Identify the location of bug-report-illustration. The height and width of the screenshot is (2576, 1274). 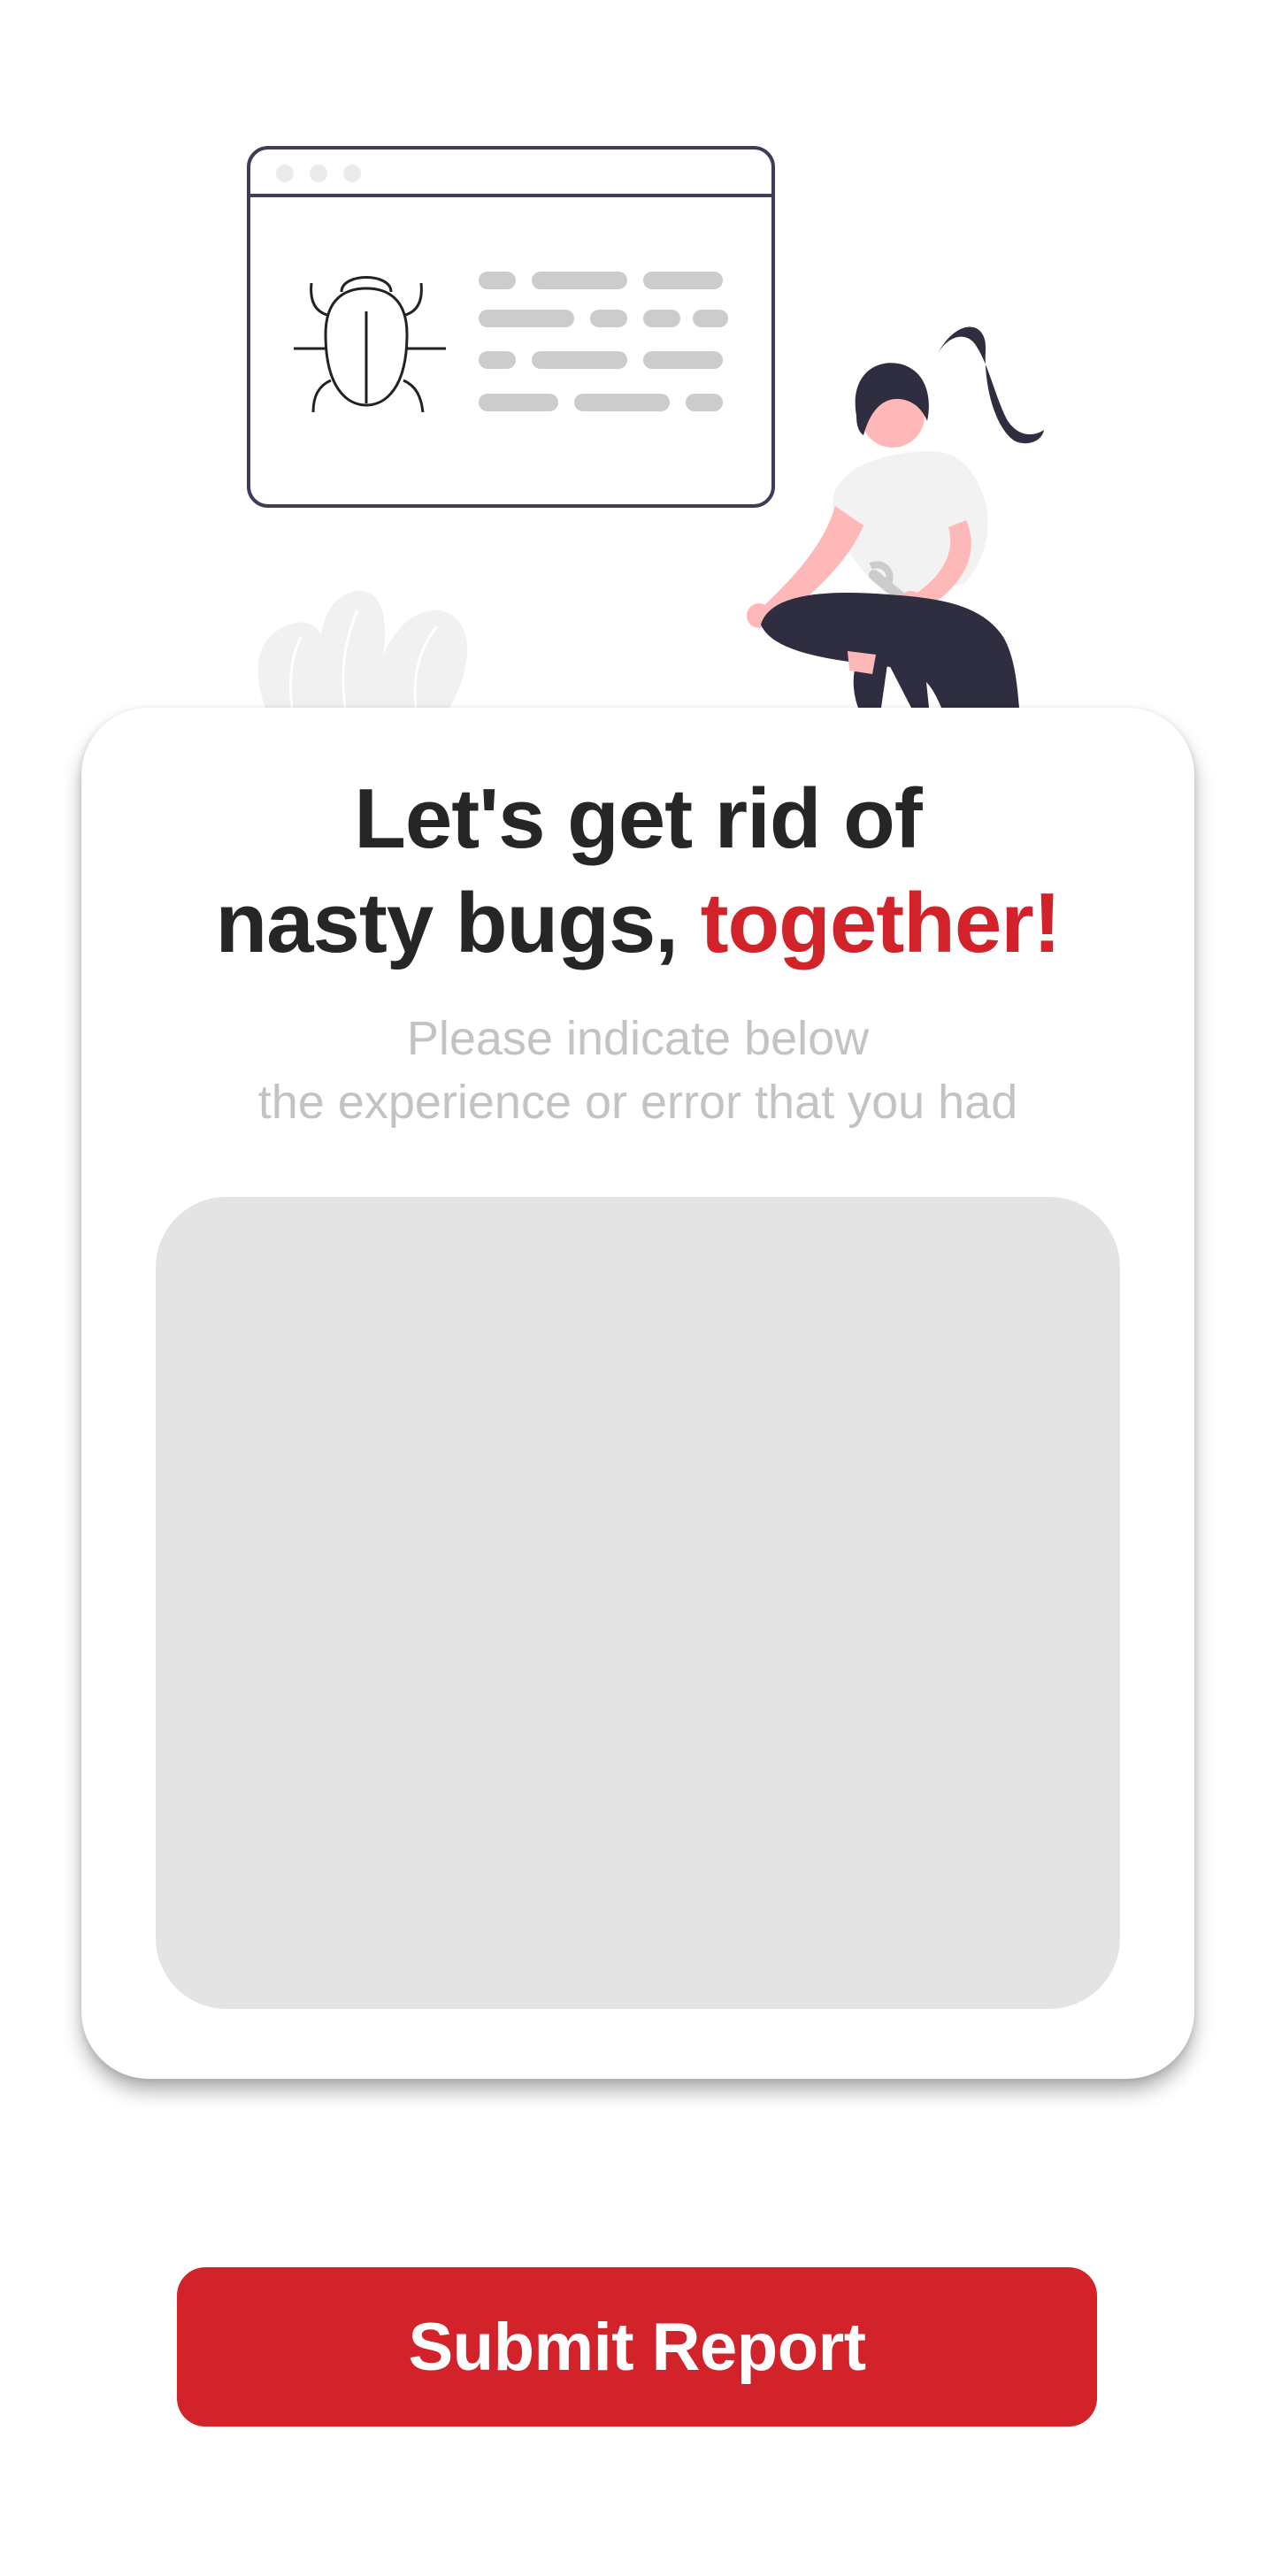
(645, 427).